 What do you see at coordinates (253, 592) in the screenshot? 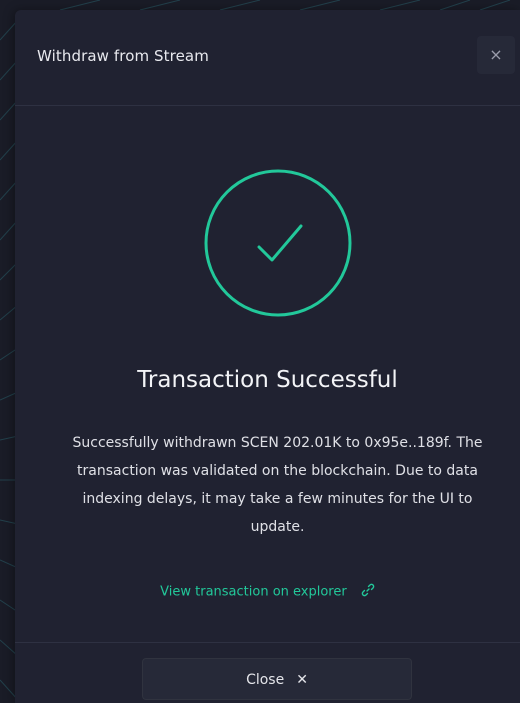
I see `explorer-link-label: View transaction on explorer` at bounding box center [253, 592].